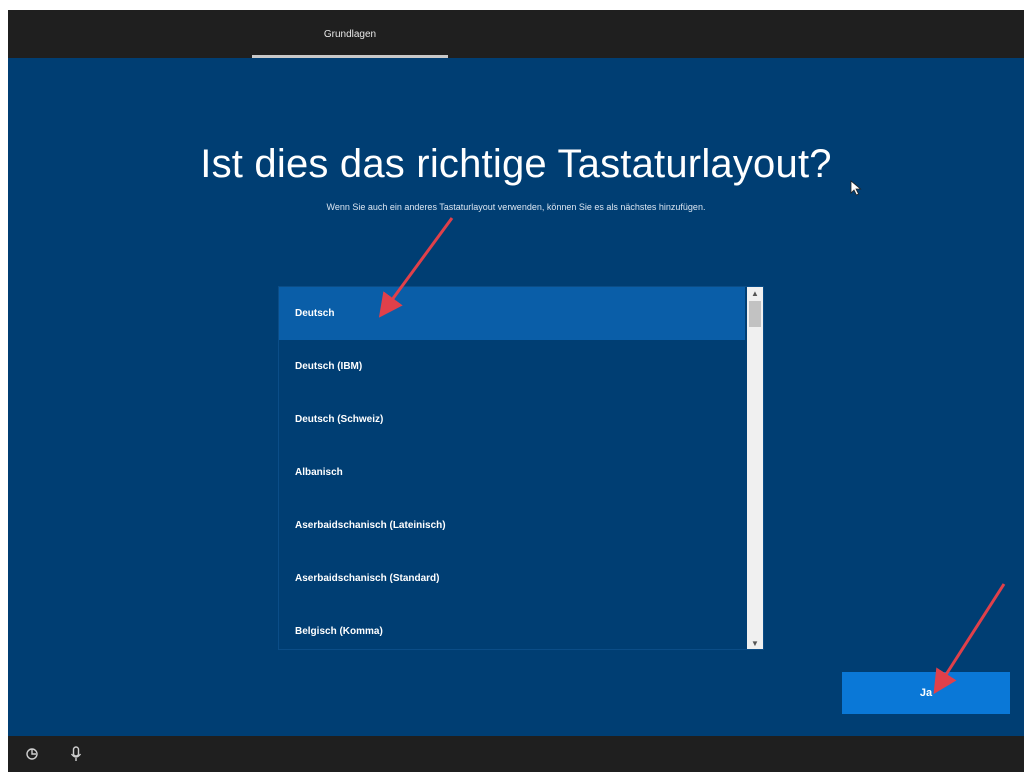  Describe the element at coordinates (370, 525) in the screenshot. I see `list-item-label: Aserbaidschanisch (Lateinisch)` at that location.